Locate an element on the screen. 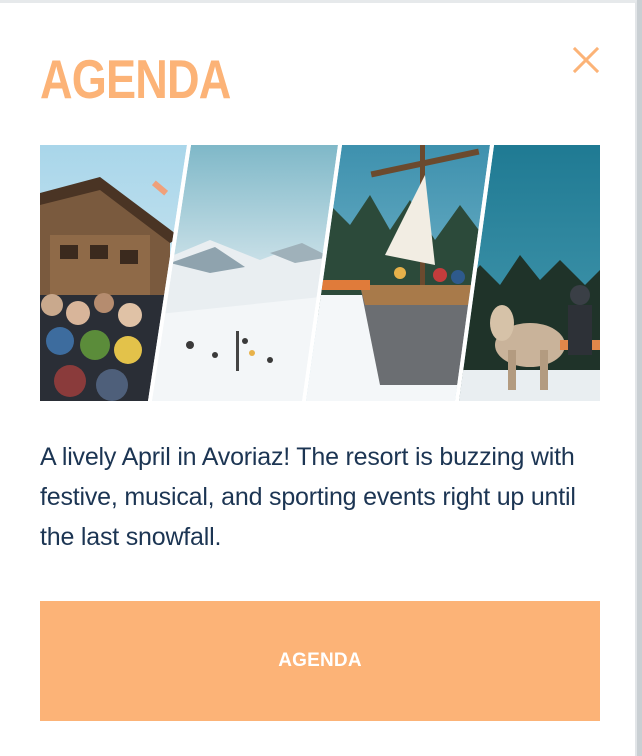  agenda-button: AGENDA is located at coordinates (320, 661).